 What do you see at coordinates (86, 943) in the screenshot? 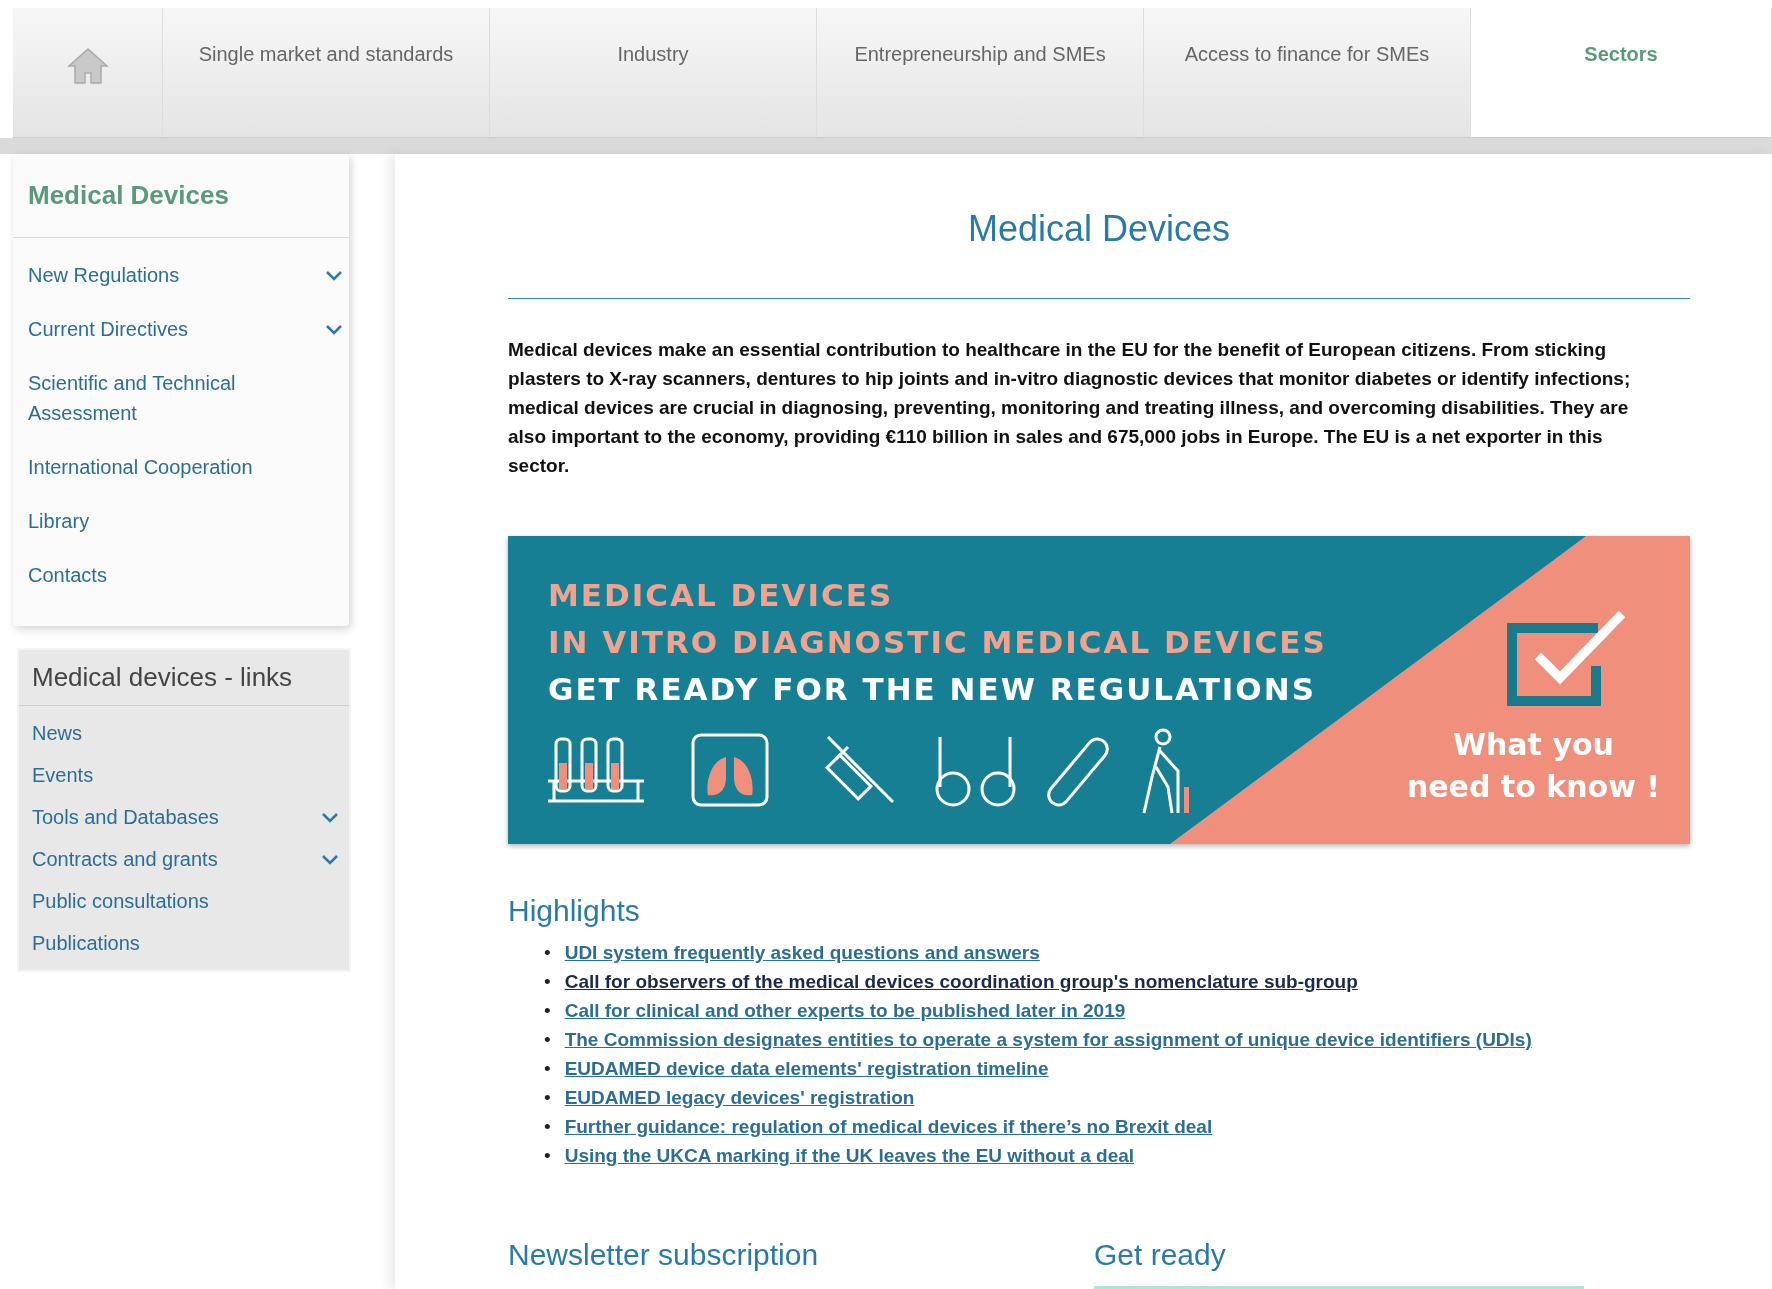
I see `sidebar-link: Publications` at bounding box center [86, 943].